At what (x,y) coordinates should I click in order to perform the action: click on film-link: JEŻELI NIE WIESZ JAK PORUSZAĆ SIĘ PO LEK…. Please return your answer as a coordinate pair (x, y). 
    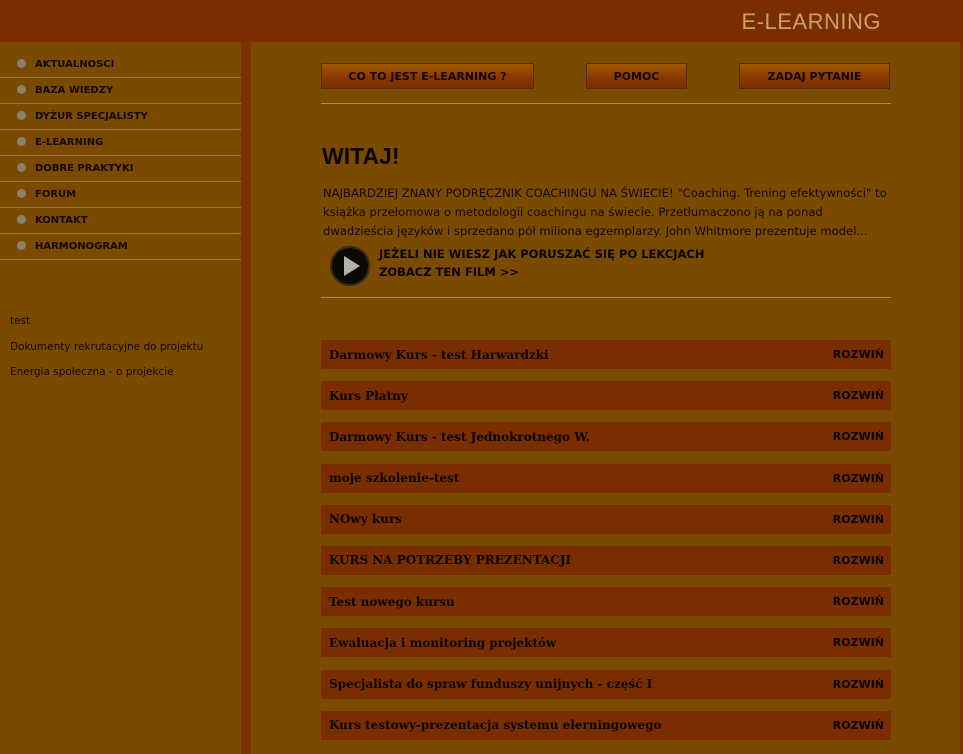
    Looking at the image, I should click on (542, 263).